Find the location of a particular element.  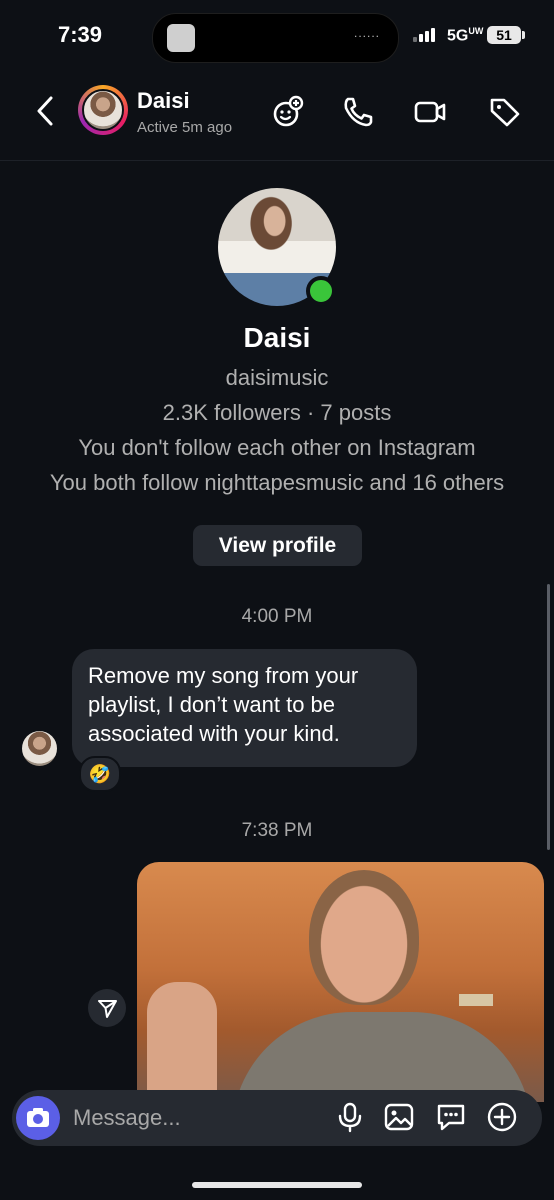

effects-icon is located at coordinates (288, 112).